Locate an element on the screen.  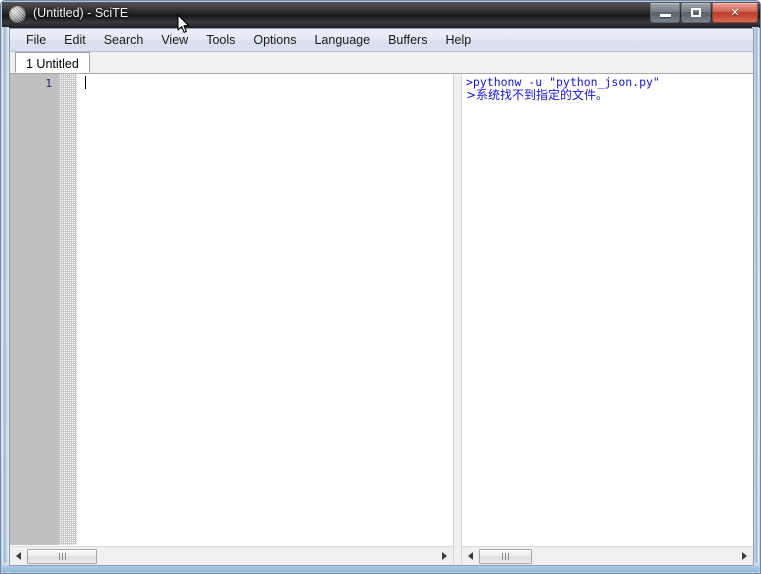
close-icon: ✕ is located at coordinates (735, 13).